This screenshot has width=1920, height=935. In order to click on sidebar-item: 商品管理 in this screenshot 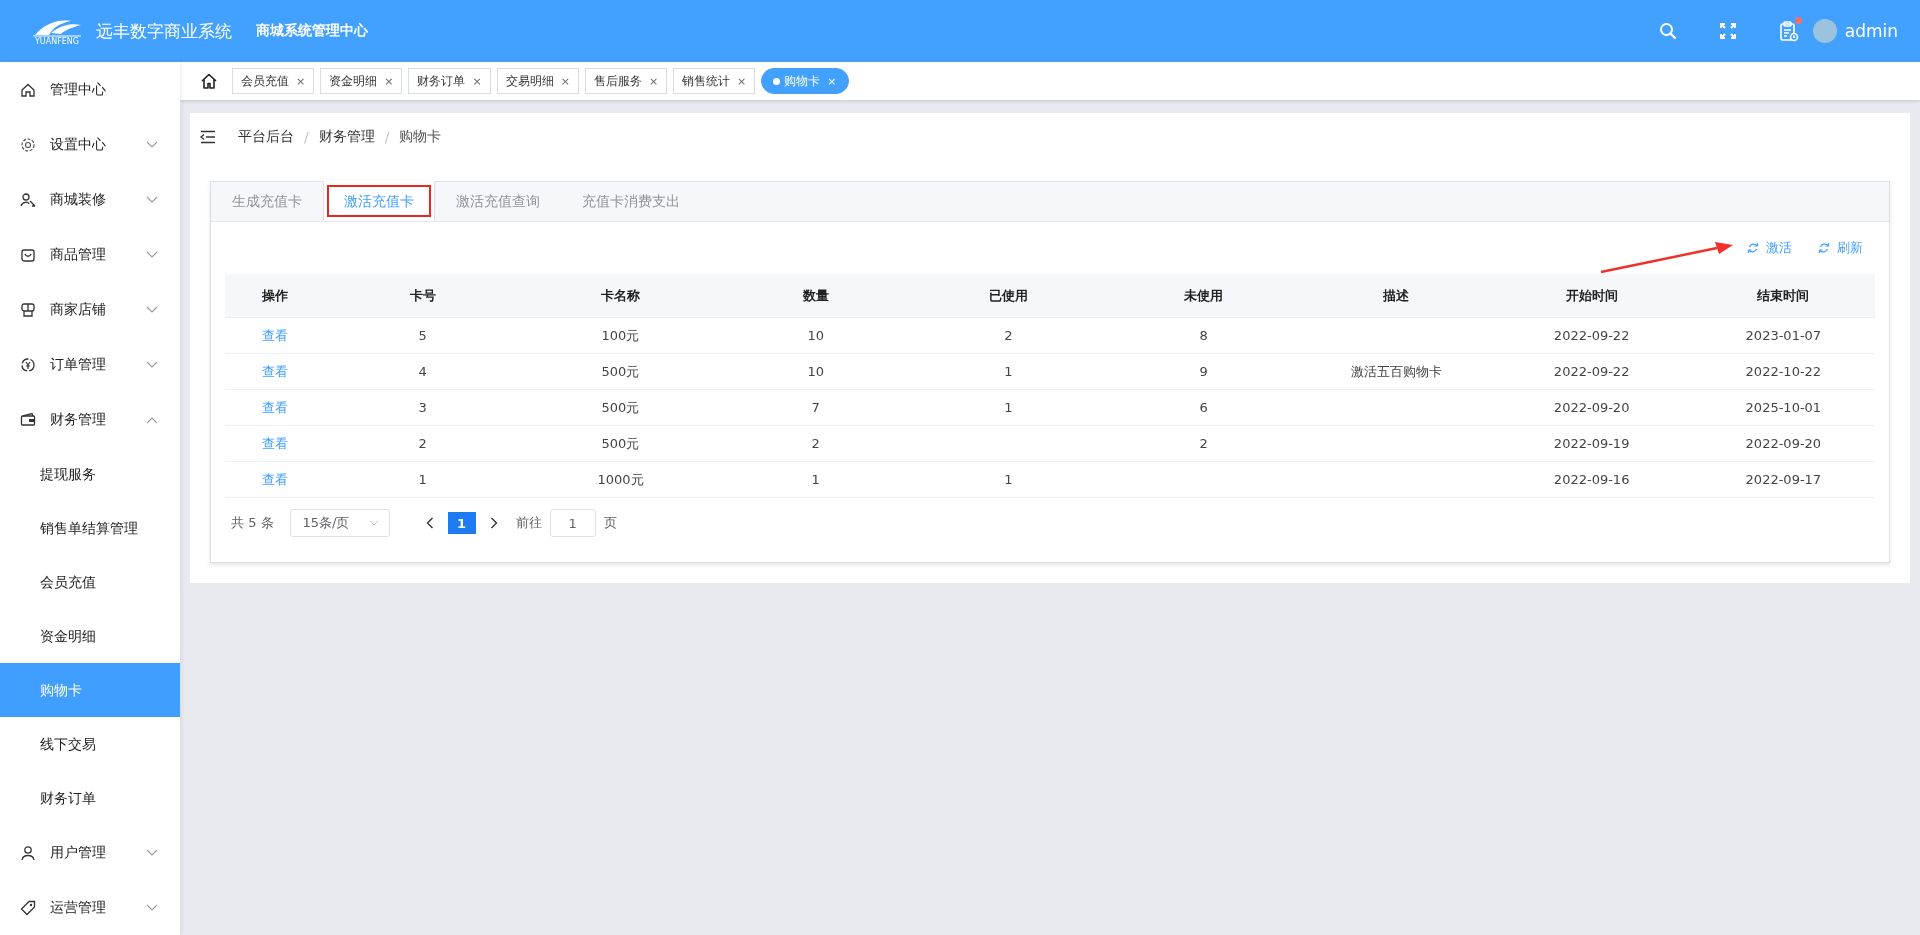, I will do `click(90, 254)`.